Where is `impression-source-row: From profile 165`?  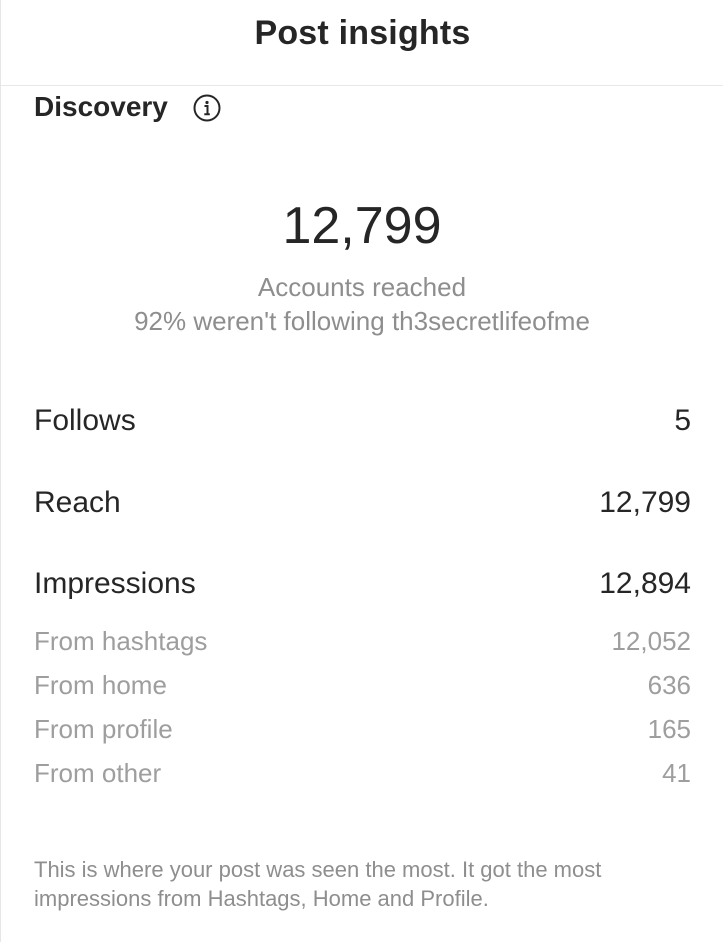
impression-source-row: From profile 165 is located at coordinates (362, 729).